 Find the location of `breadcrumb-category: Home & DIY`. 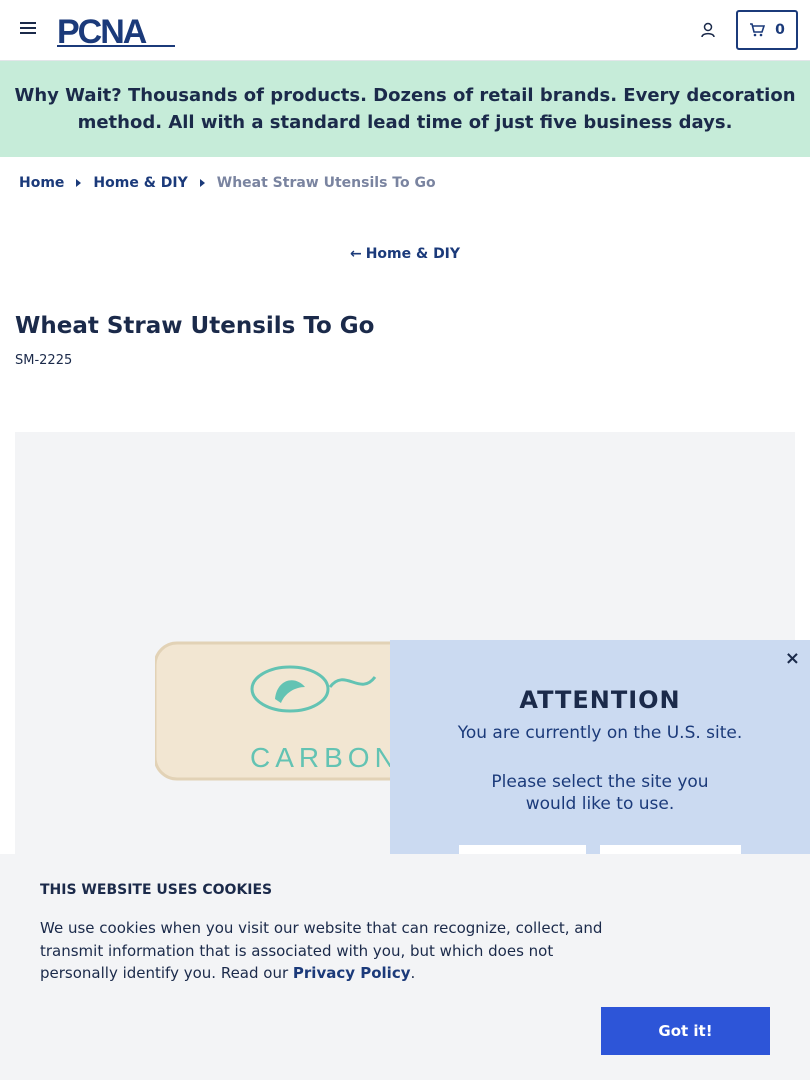

breadcrumb-category: Home & DIY is located at coordinates (140, 183).